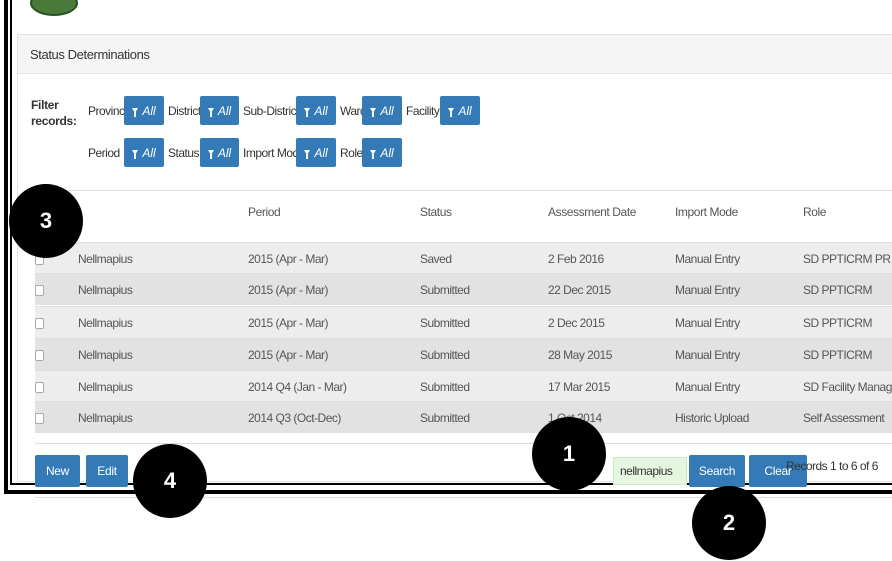 The width and height of the screenshot is (892, 561). Describe the element at coordinates (316, 110) in the screenshot. I see `filter-sub-district-button: All` at that location.